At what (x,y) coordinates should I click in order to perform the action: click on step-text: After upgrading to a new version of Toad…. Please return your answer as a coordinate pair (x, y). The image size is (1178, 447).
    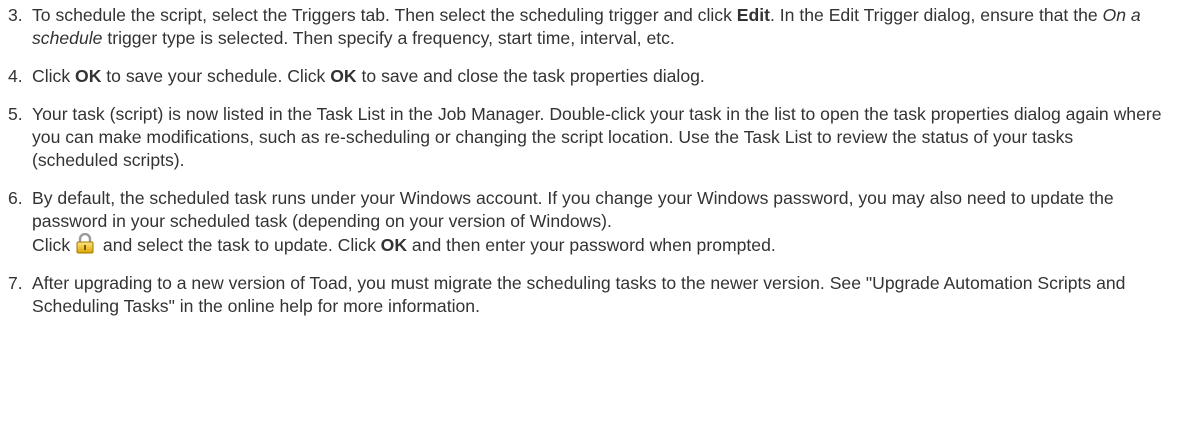
    Looking at the image, I should click on (579, 294).